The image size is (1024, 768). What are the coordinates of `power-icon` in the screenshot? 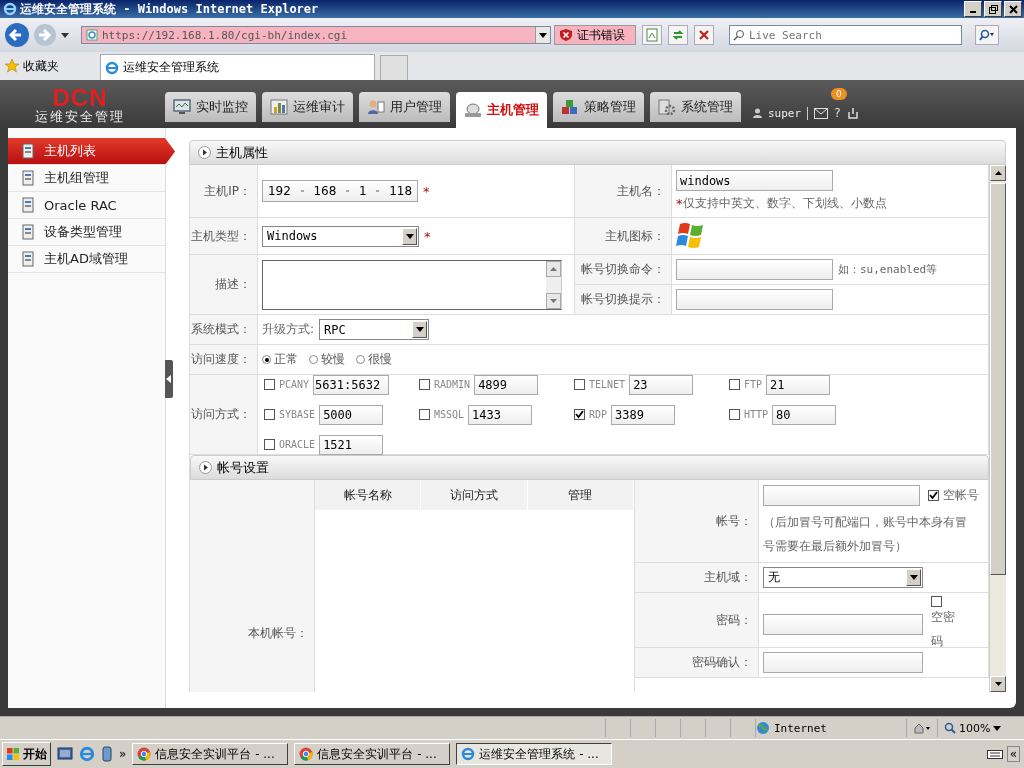 It's located at (852, 113).